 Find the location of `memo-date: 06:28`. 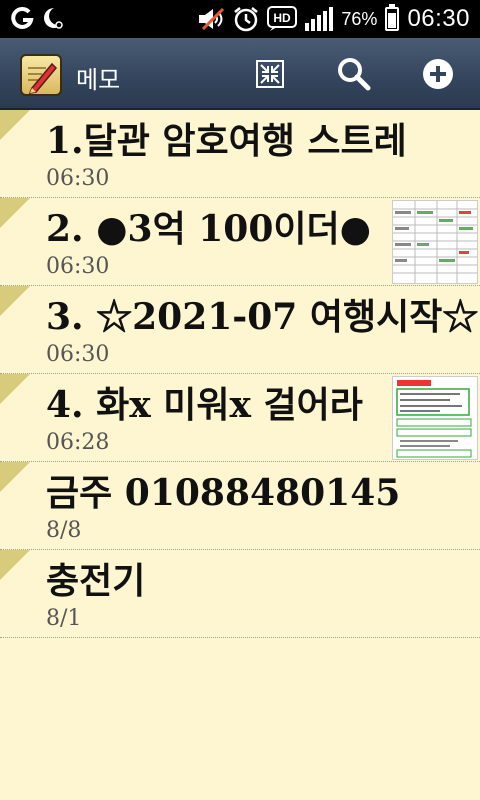

memo-date: 06:28 is located at coordinates (78, 442).